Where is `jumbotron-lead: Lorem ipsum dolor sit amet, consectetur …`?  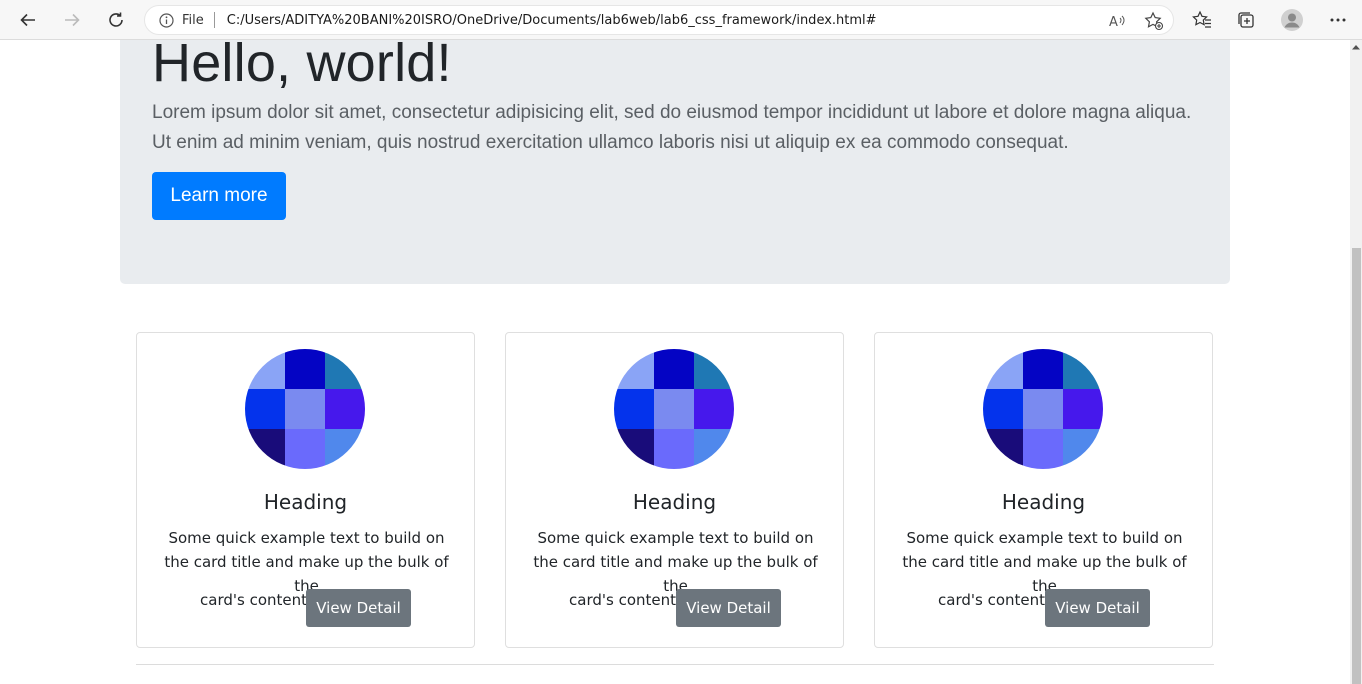 jumbotron-lead: Lorem ipsum dolor sit amet, consectetur … is located at coordinates (672, 127).